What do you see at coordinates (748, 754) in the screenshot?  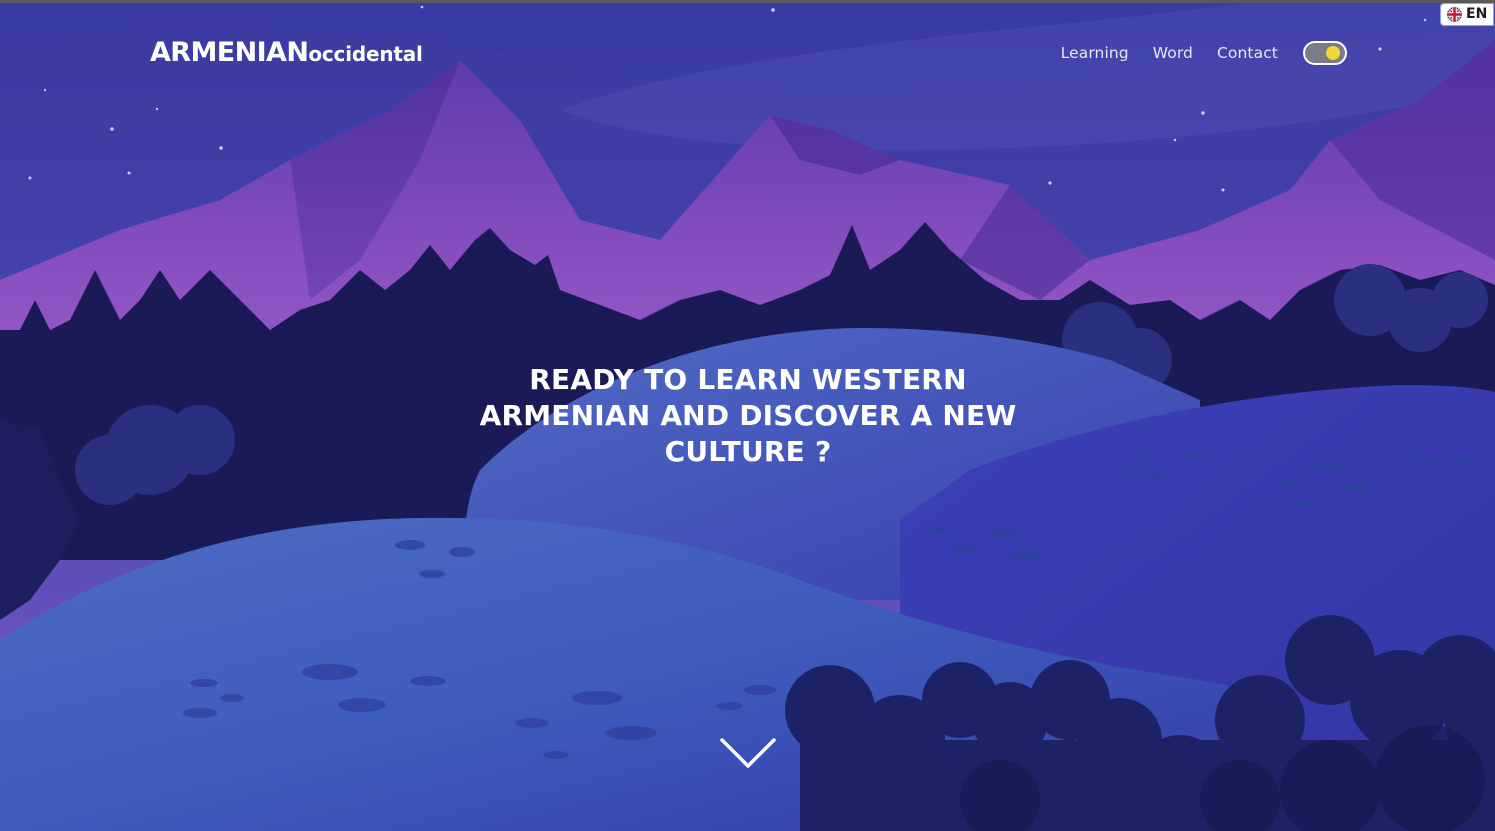 I see `chevron-down-icon` at bounding box center [748, 754].